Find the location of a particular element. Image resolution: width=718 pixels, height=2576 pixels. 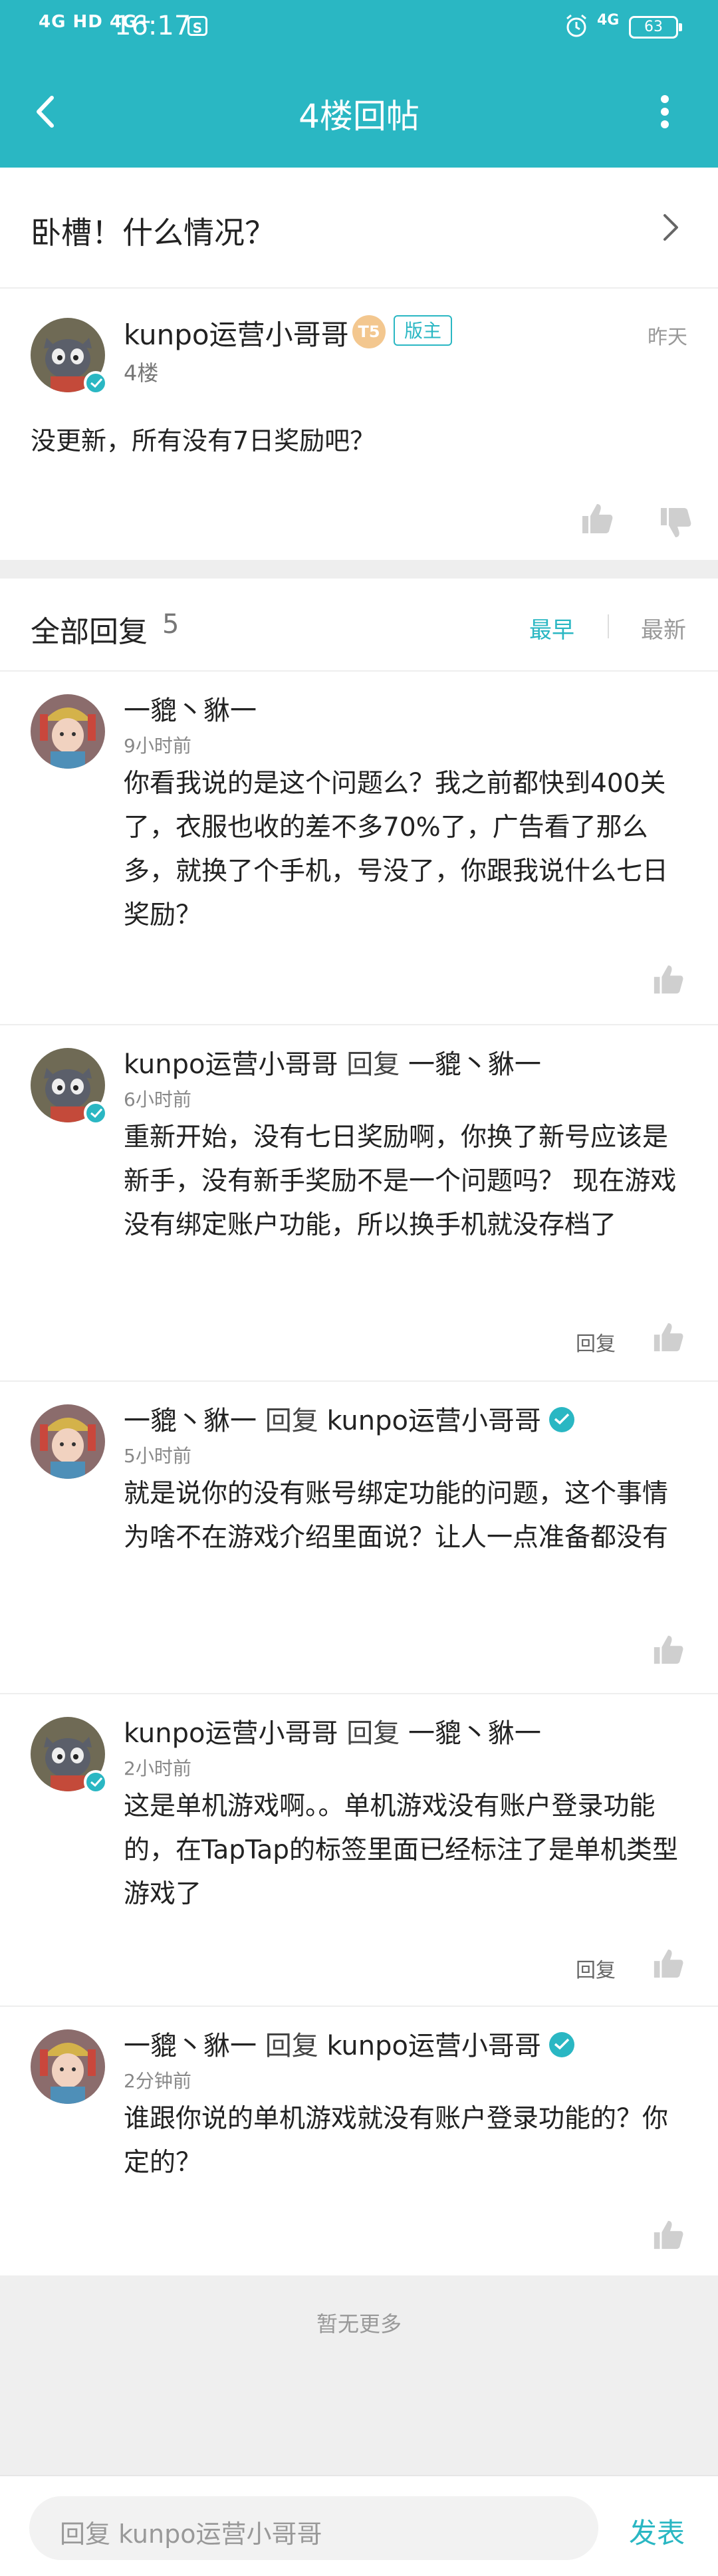

sort-earliest-tab: 最早 is located at coordinates (551, 628).